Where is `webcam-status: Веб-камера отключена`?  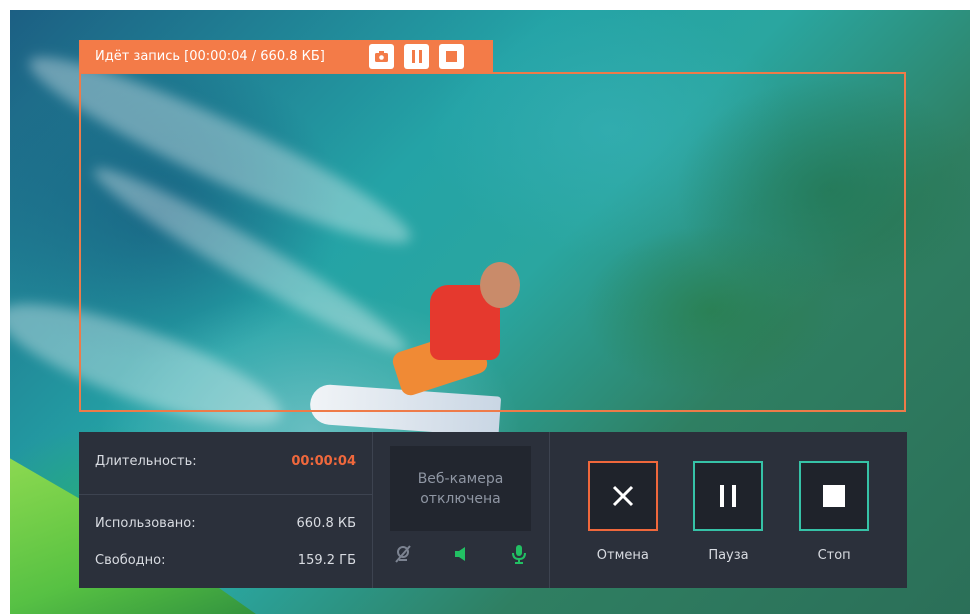
webcam-status: Веб-камера отключена is located at coordinates (460, 488).